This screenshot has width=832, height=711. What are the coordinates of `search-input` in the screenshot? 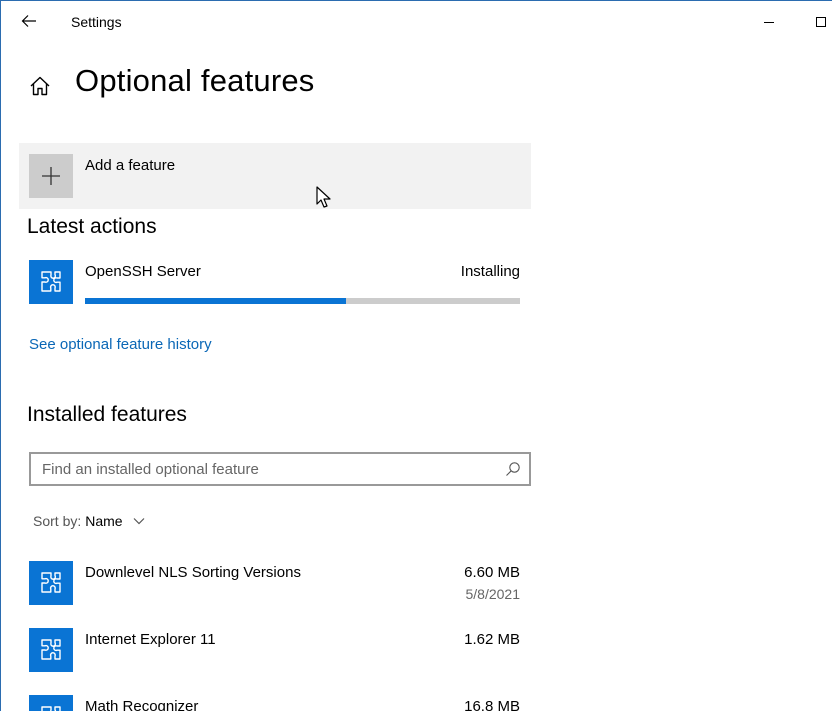 It's located at (261, 469).